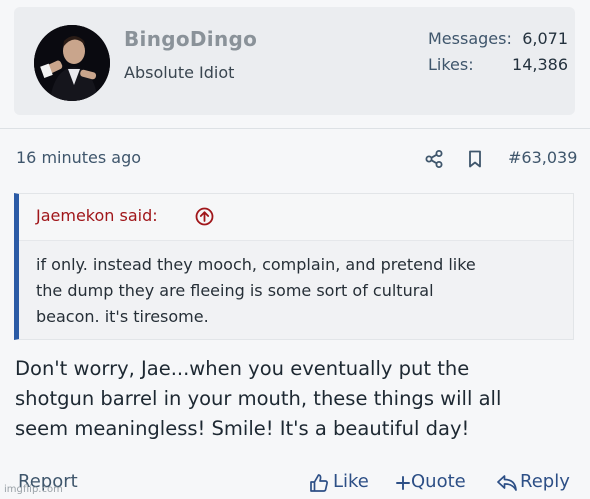 This screenshot has height=499, width=590. Describe the element at coordinates (295, 483) in the screenshot. I see `post-actions: Report Like Quote Reply` at that location.